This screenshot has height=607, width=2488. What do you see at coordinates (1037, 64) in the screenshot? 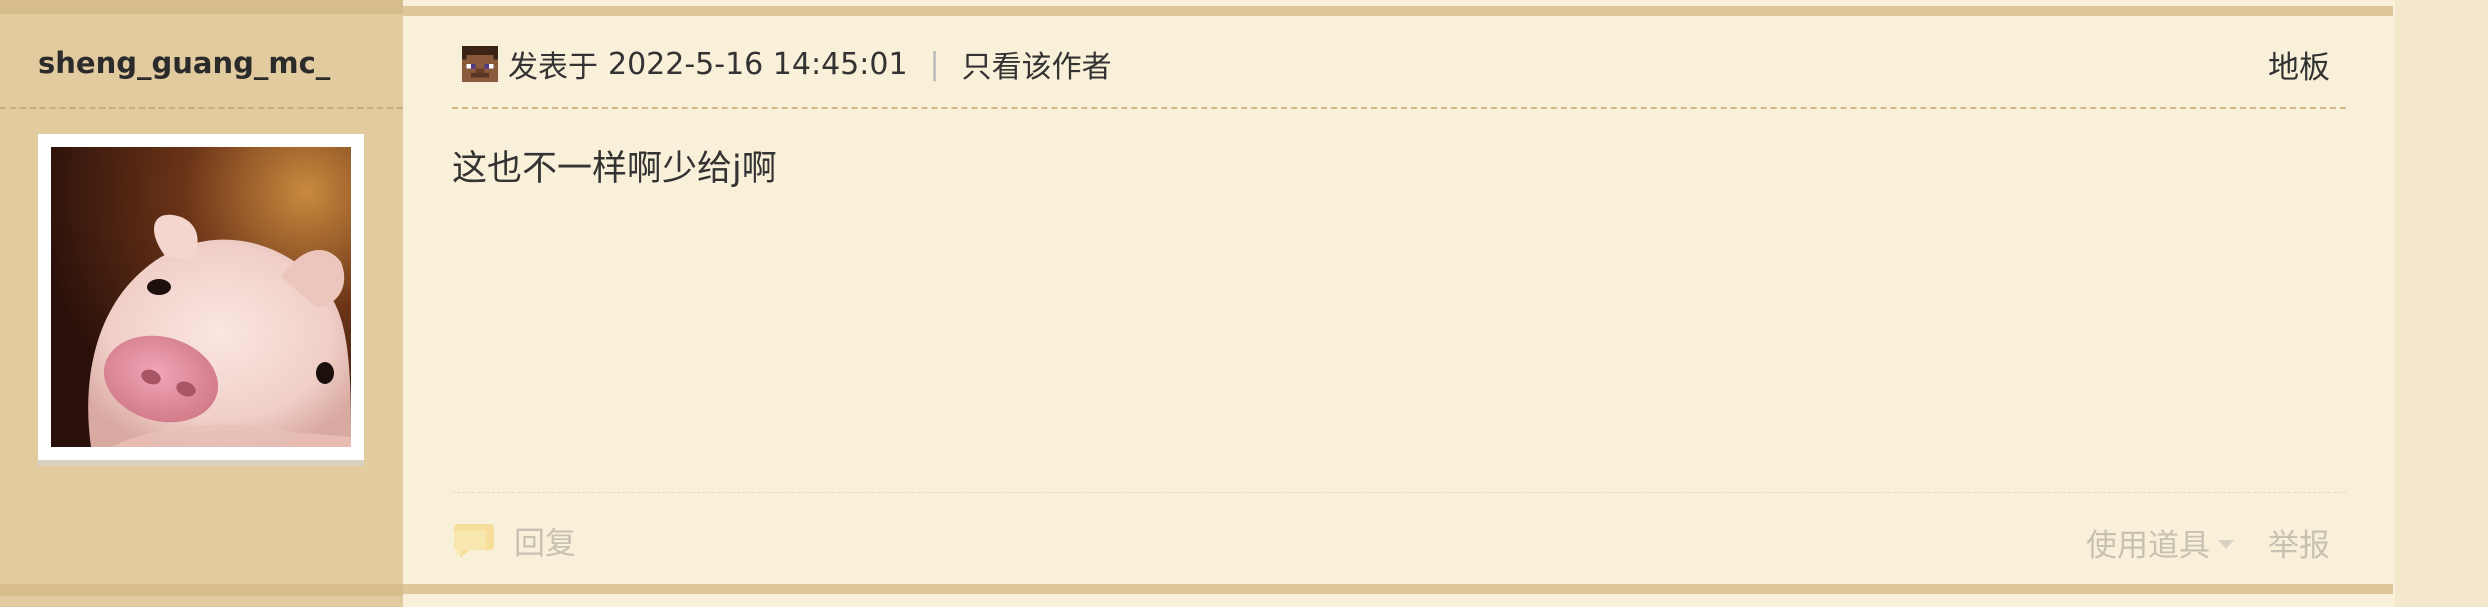
I see `only-author-link: 只看该作者` at bounding box center [1037, 64].